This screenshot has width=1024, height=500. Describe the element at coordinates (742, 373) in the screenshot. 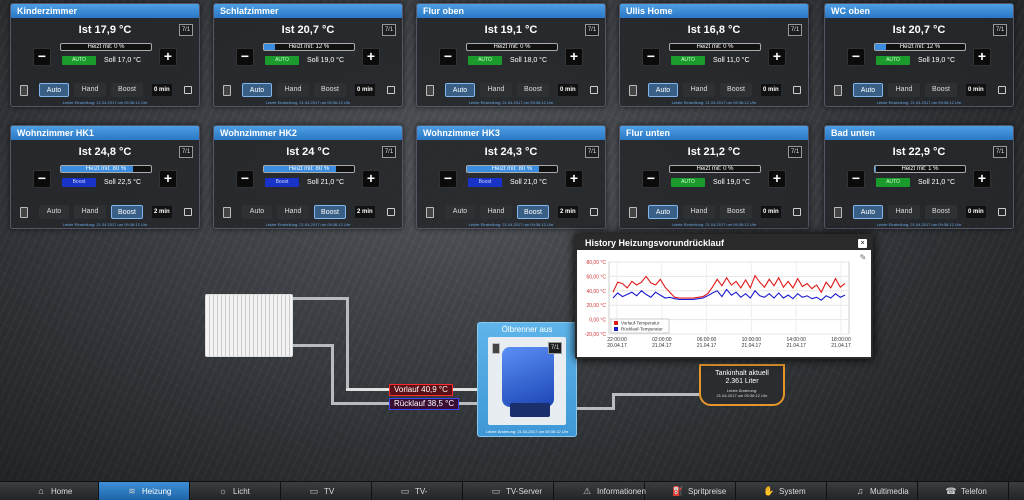

I see `tank-label: Tankinhalt aktuell` at that location.